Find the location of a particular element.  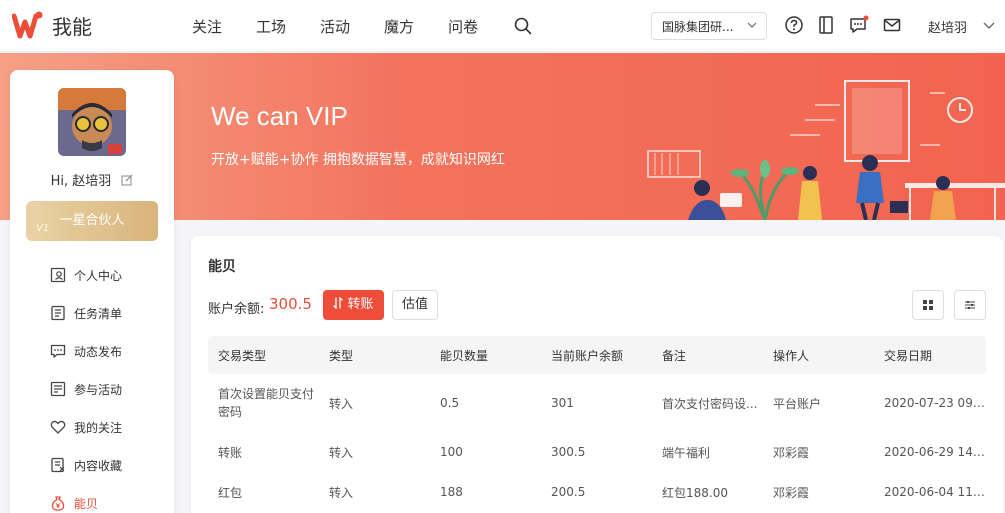

task-list-icon is located at coordinates (58, 313).